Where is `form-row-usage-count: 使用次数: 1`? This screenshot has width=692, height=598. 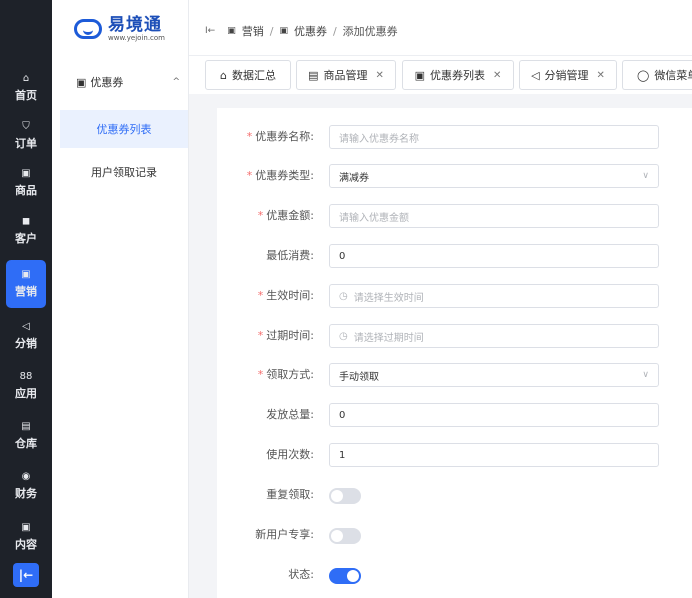
form-row-usage-count: 使用次数: 1 is located at coordinates (454, 455).